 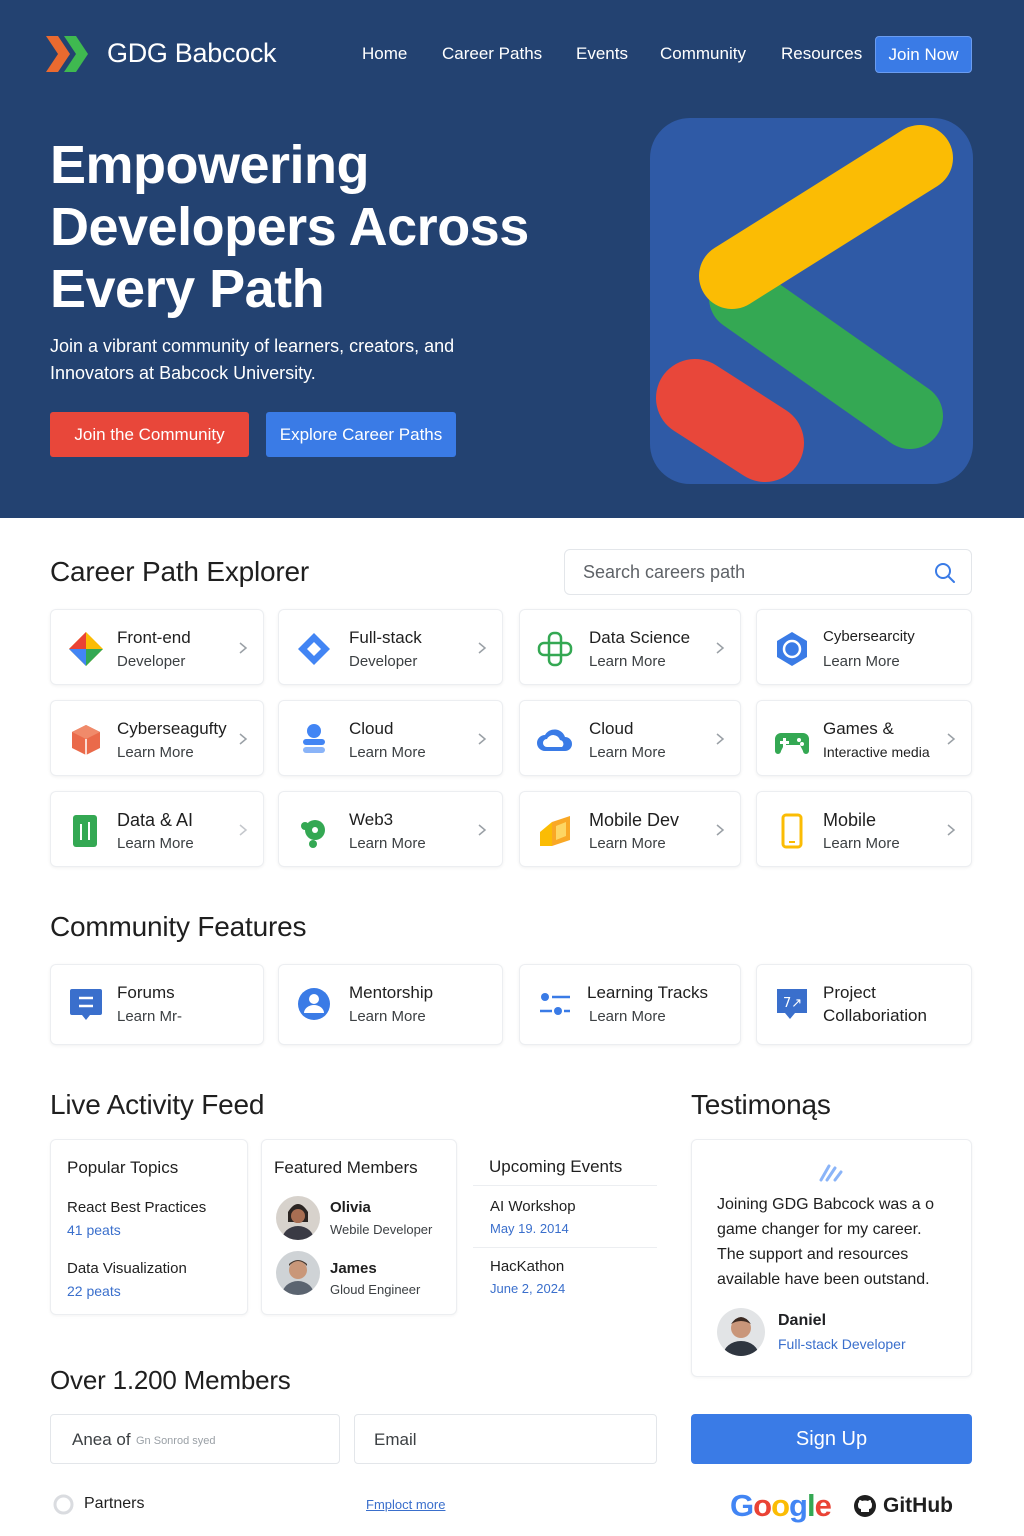 What do you see at coordinates (630, 1004) in the screenshot?
I see `feature-card-learning-tracks: Learning Tracks Learn More` at bounding box center [630, 1004].